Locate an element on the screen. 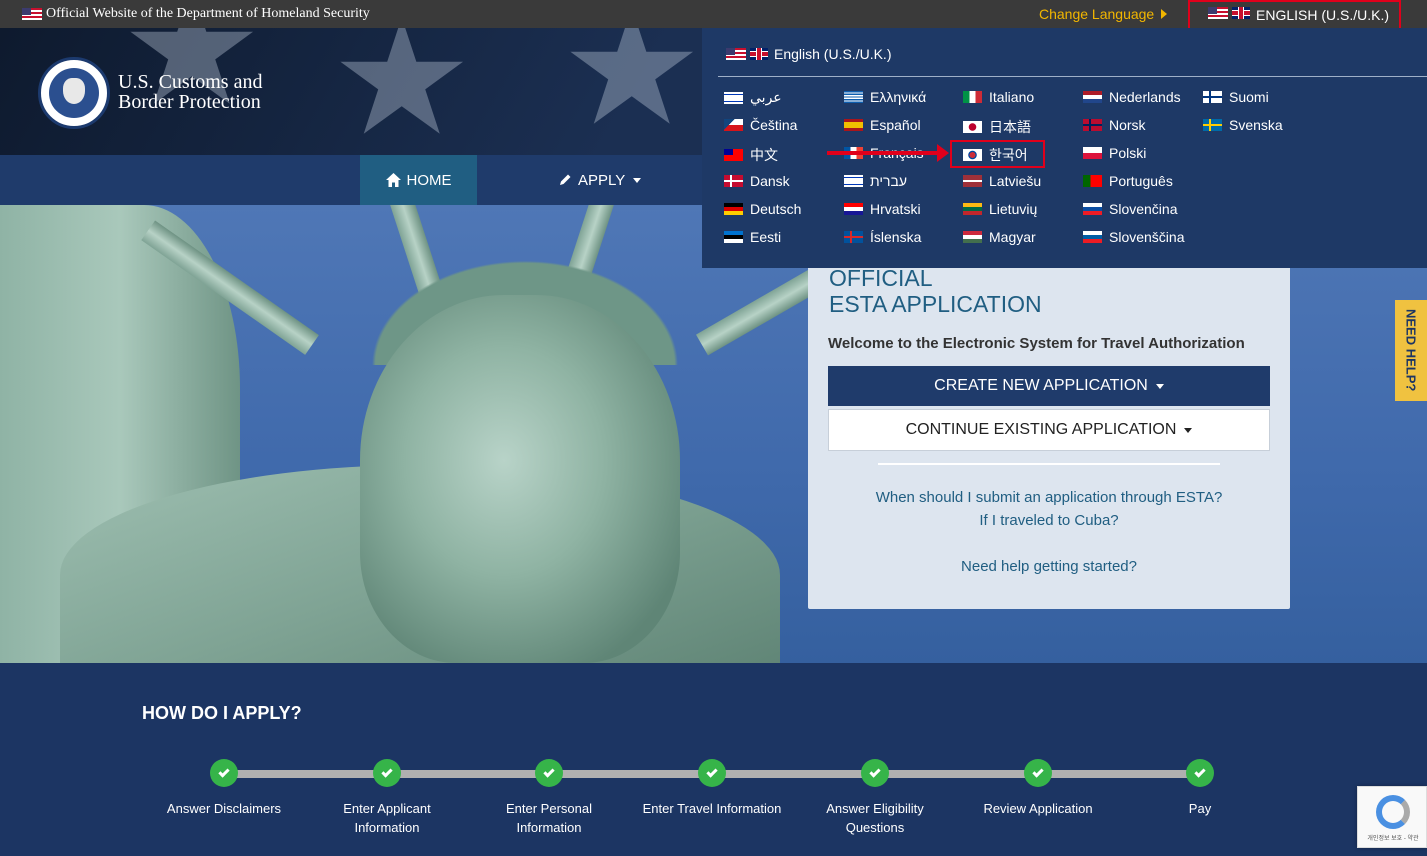  statue-head-image is located at coordinates (520, 479).